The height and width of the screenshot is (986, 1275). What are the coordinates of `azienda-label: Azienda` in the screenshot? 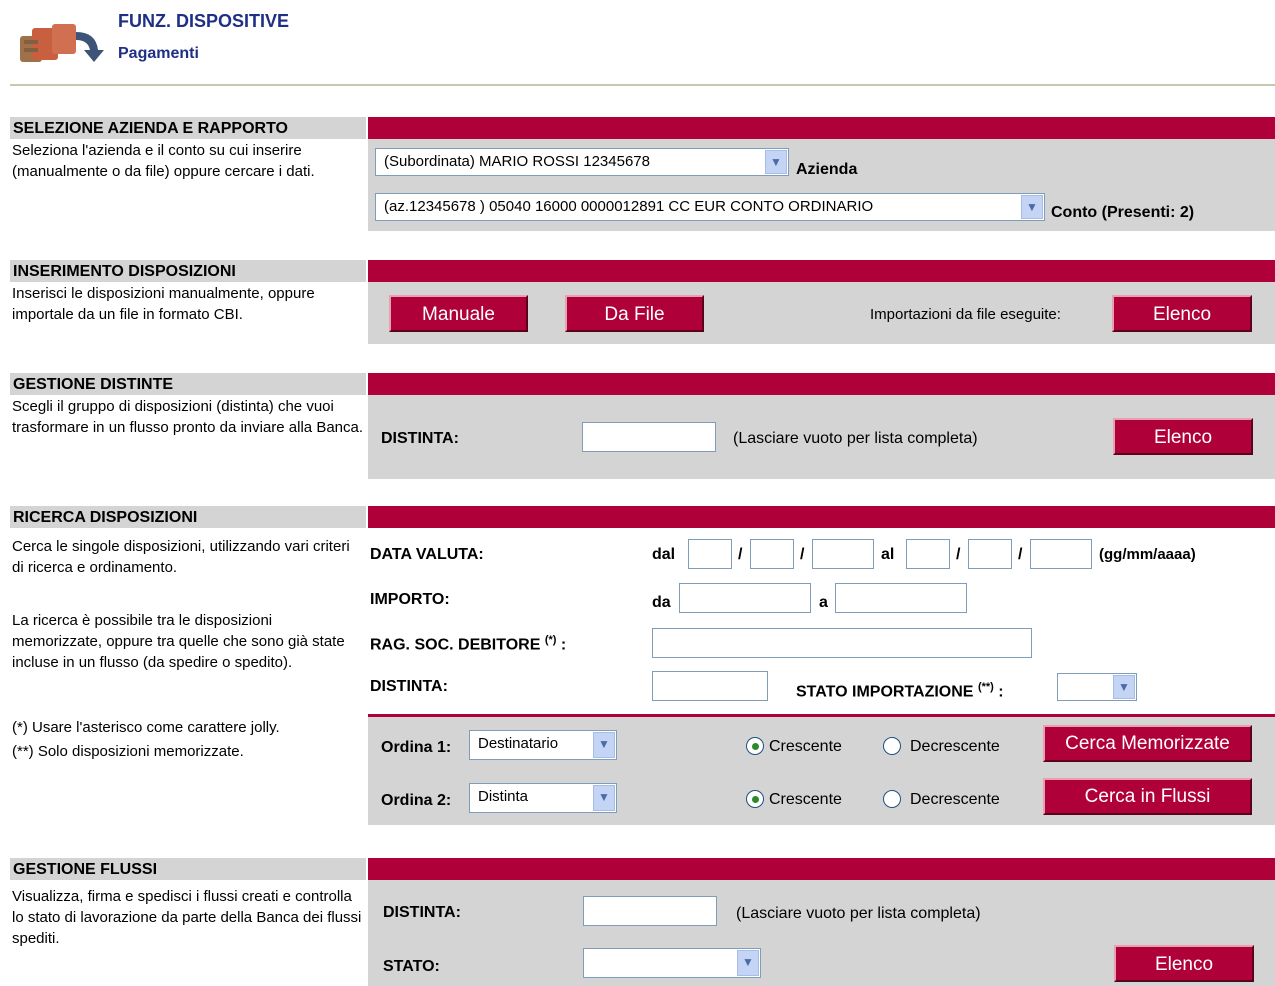 It's located at (827, 169).